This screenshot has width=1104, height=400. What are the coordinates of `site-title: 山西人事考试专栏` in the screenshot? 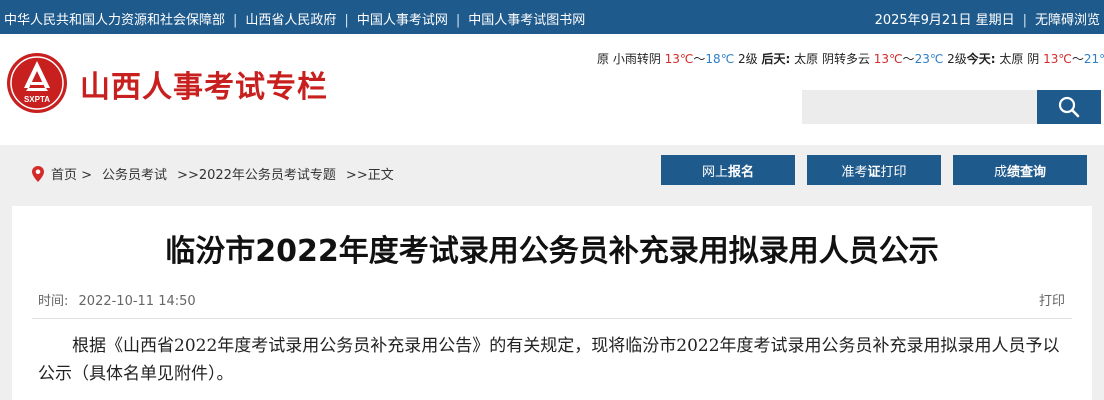 It's located at (204, 84).